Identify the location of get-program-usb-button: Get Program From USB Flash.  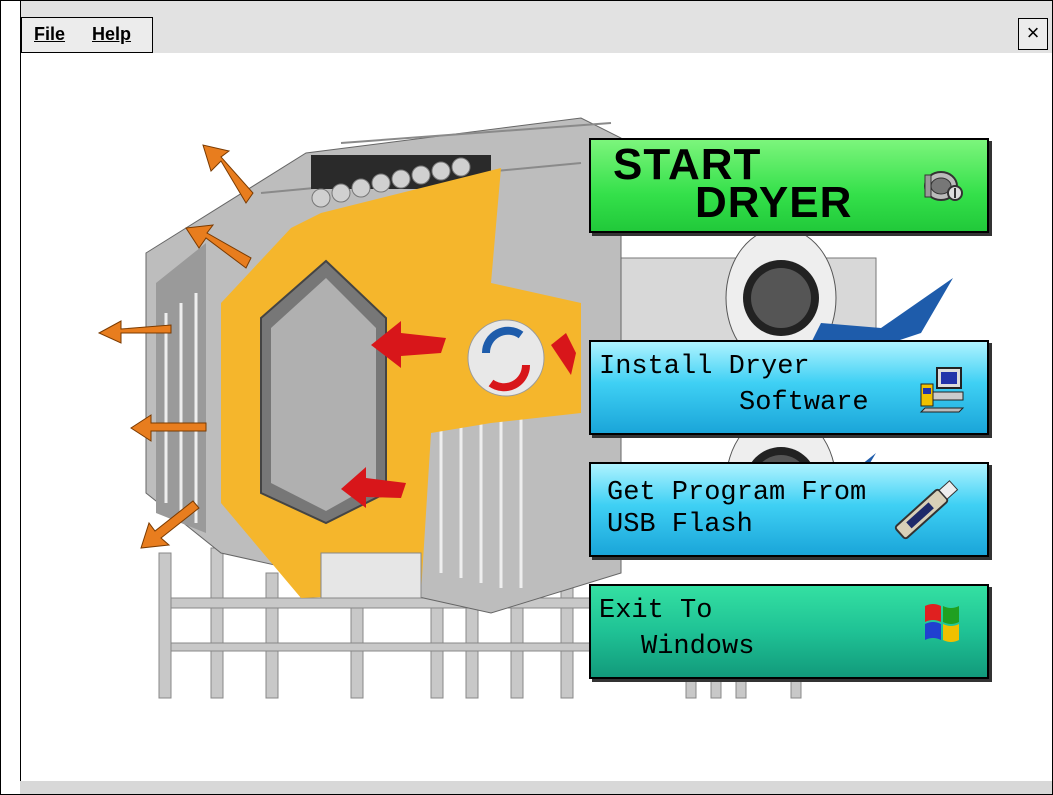
(789, 509).